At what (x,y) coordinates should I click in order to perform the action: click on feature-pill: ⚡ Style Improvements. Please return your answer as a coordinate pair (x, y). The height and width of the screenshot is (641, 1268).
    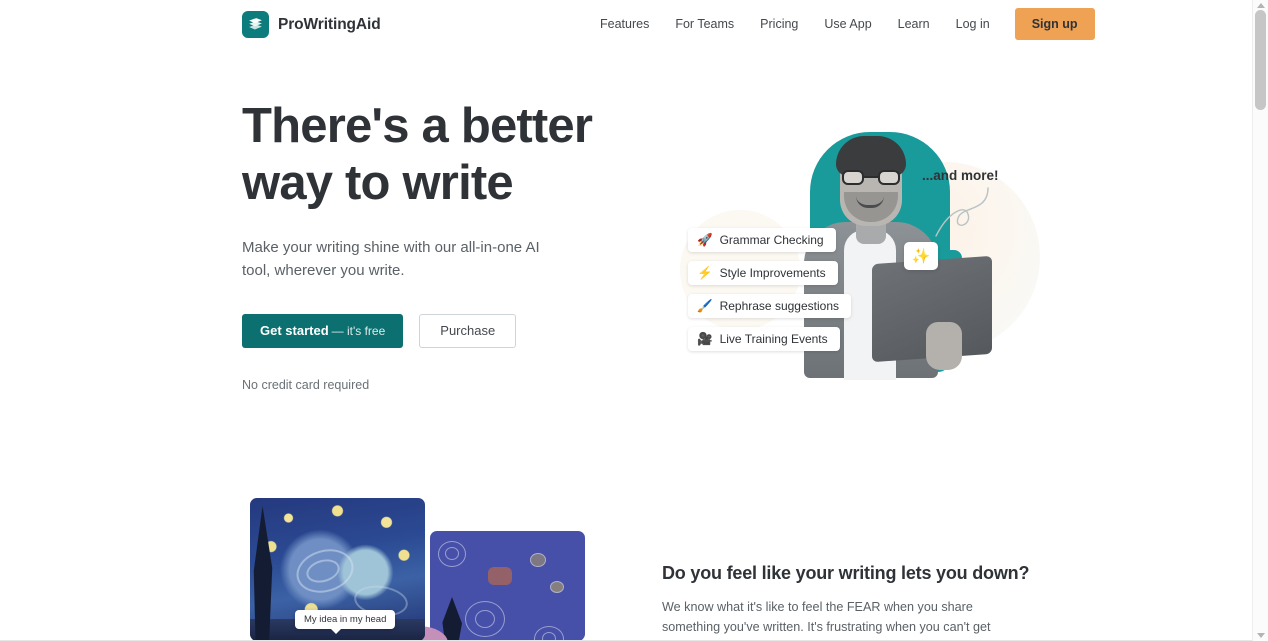
    Looking at the image, I should click on (763, 273).